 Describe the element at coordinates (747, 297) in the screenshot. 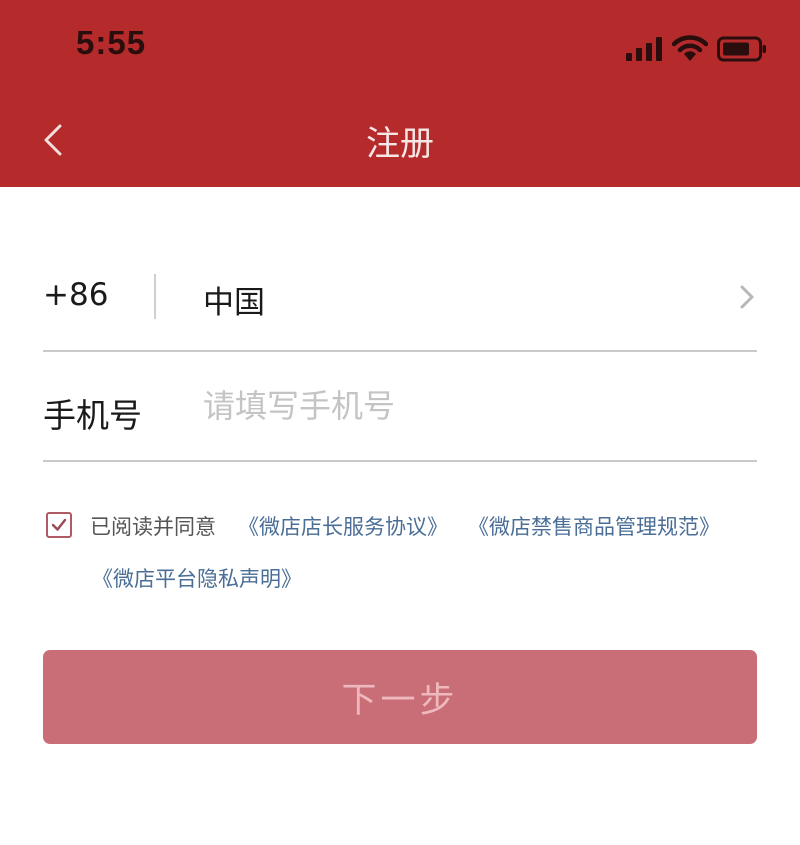

I see `chevron-right-icon` at that location.